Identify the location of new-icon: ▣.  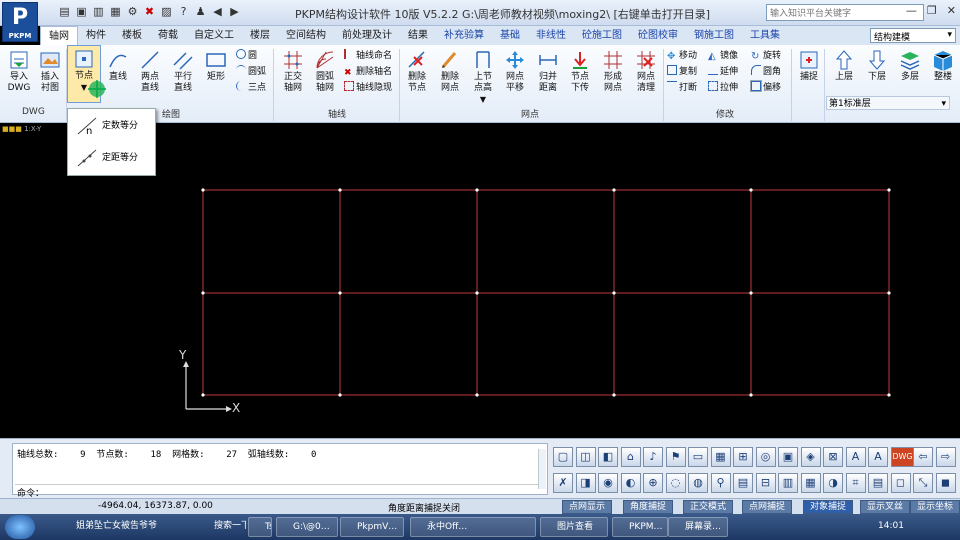
(81, 11).